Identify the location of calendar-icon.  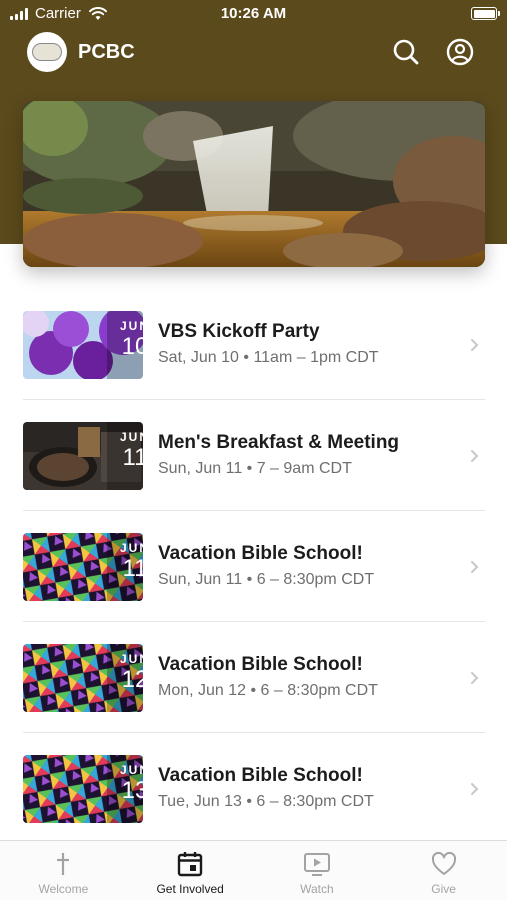
(190, 864).